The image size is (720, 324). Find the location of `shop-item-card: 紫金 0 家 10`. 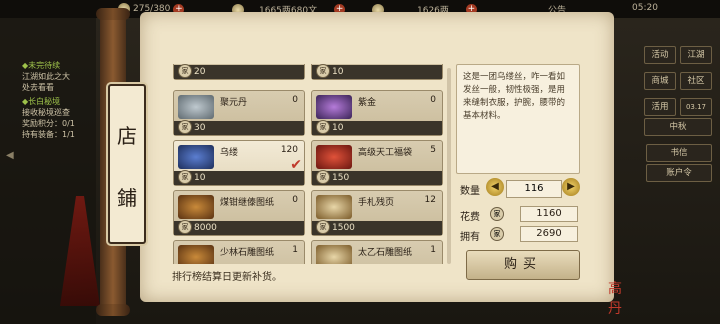

shop-item-card: 紫金 0 家 10 is located at coordinates (377, 113).